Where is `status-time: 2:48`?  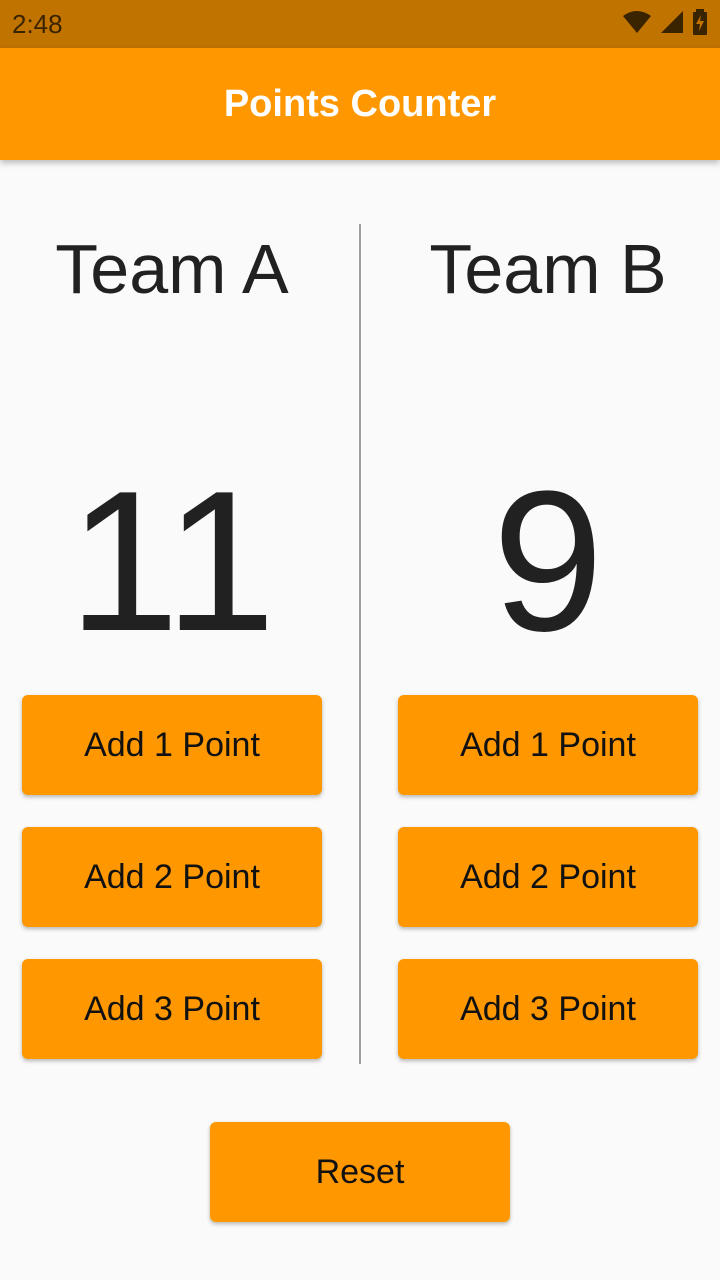
status-time: 2:48 is located at coordinates (37, 24).